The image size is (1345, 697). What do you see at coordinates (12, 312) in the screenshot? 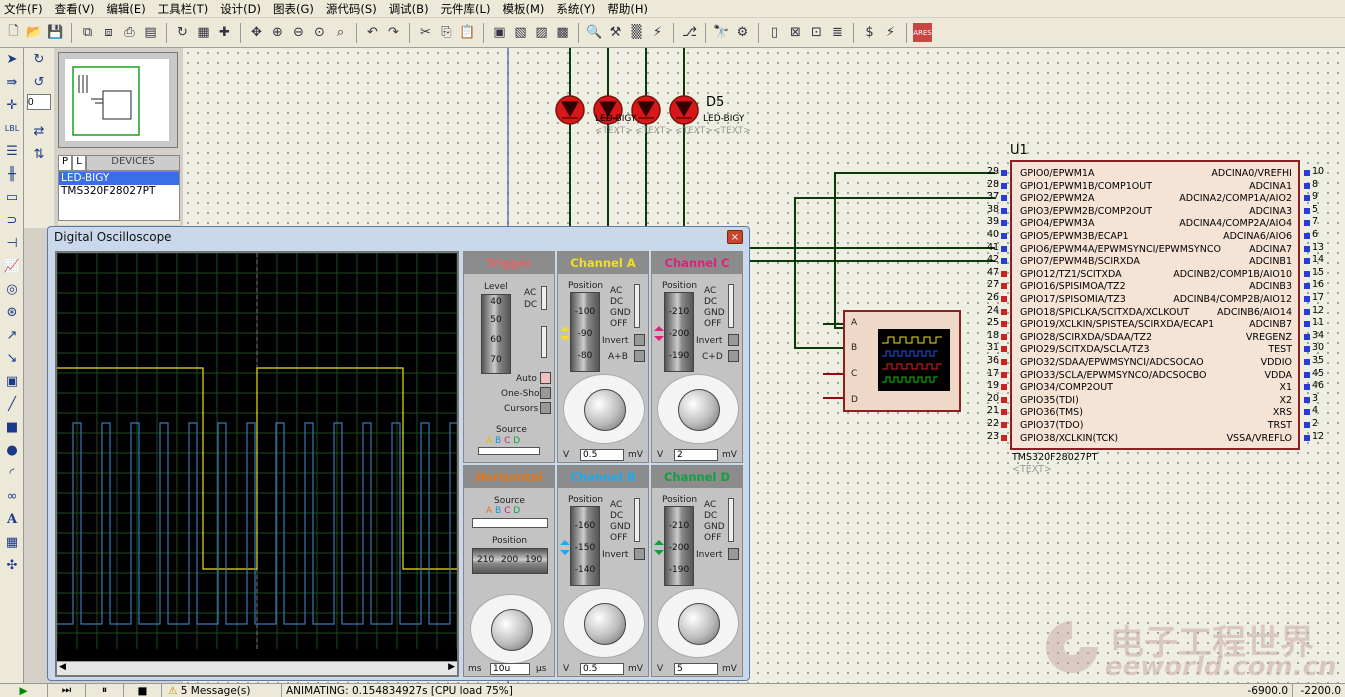
I see `generator-icon: ⊛` at bounding box center [12, 312].